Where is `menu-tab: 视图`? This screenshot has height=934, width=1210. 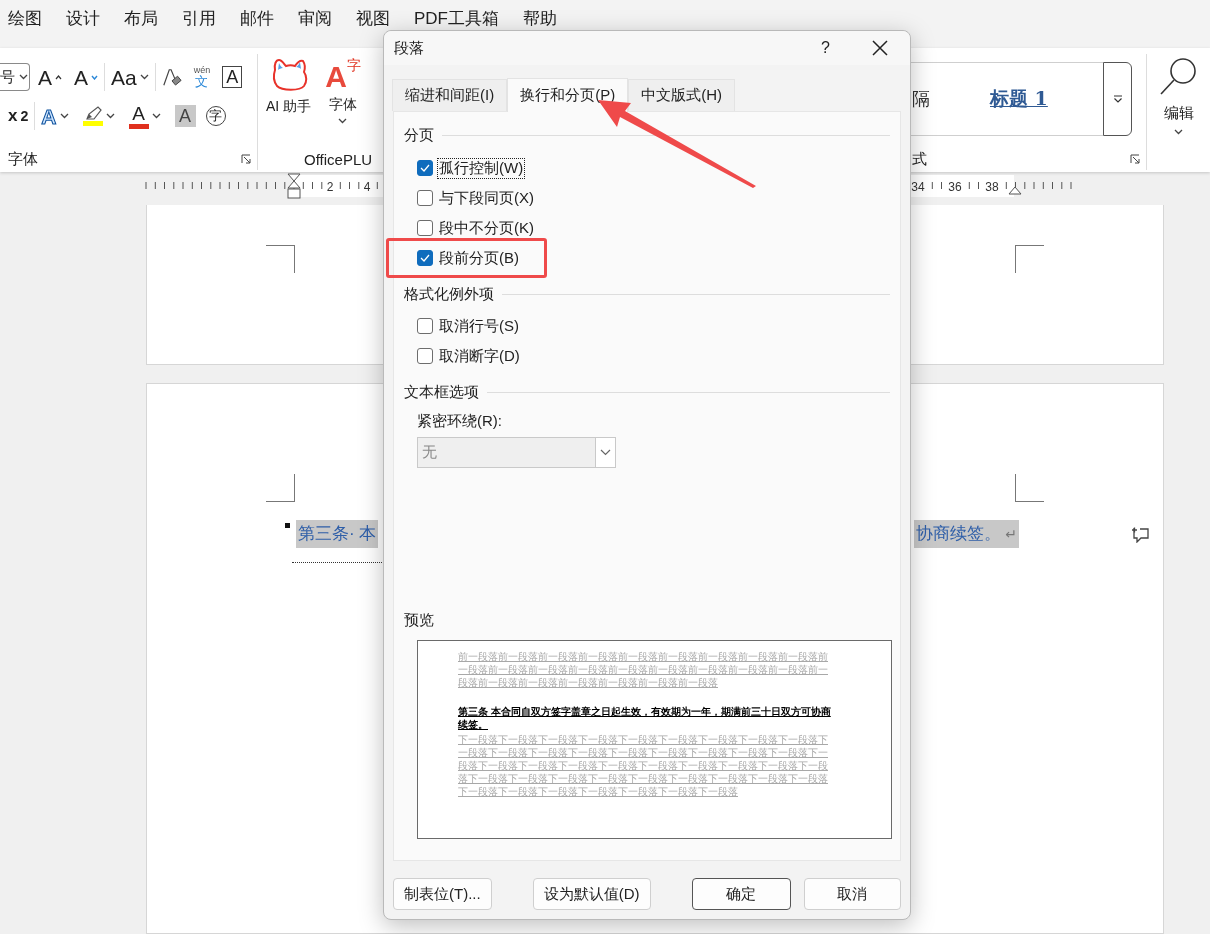 menu-tab: 视图 is located at coordinates (373, 18).